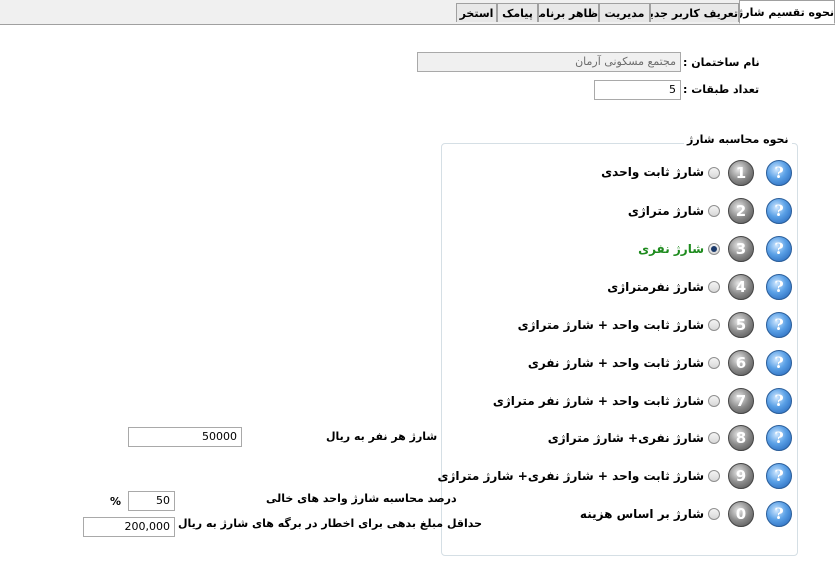 The height and width of the screenshot is (561, 835). Describe the element at coordinates (714, 211) in the screenshot. I see `option-2-radio` at that location.